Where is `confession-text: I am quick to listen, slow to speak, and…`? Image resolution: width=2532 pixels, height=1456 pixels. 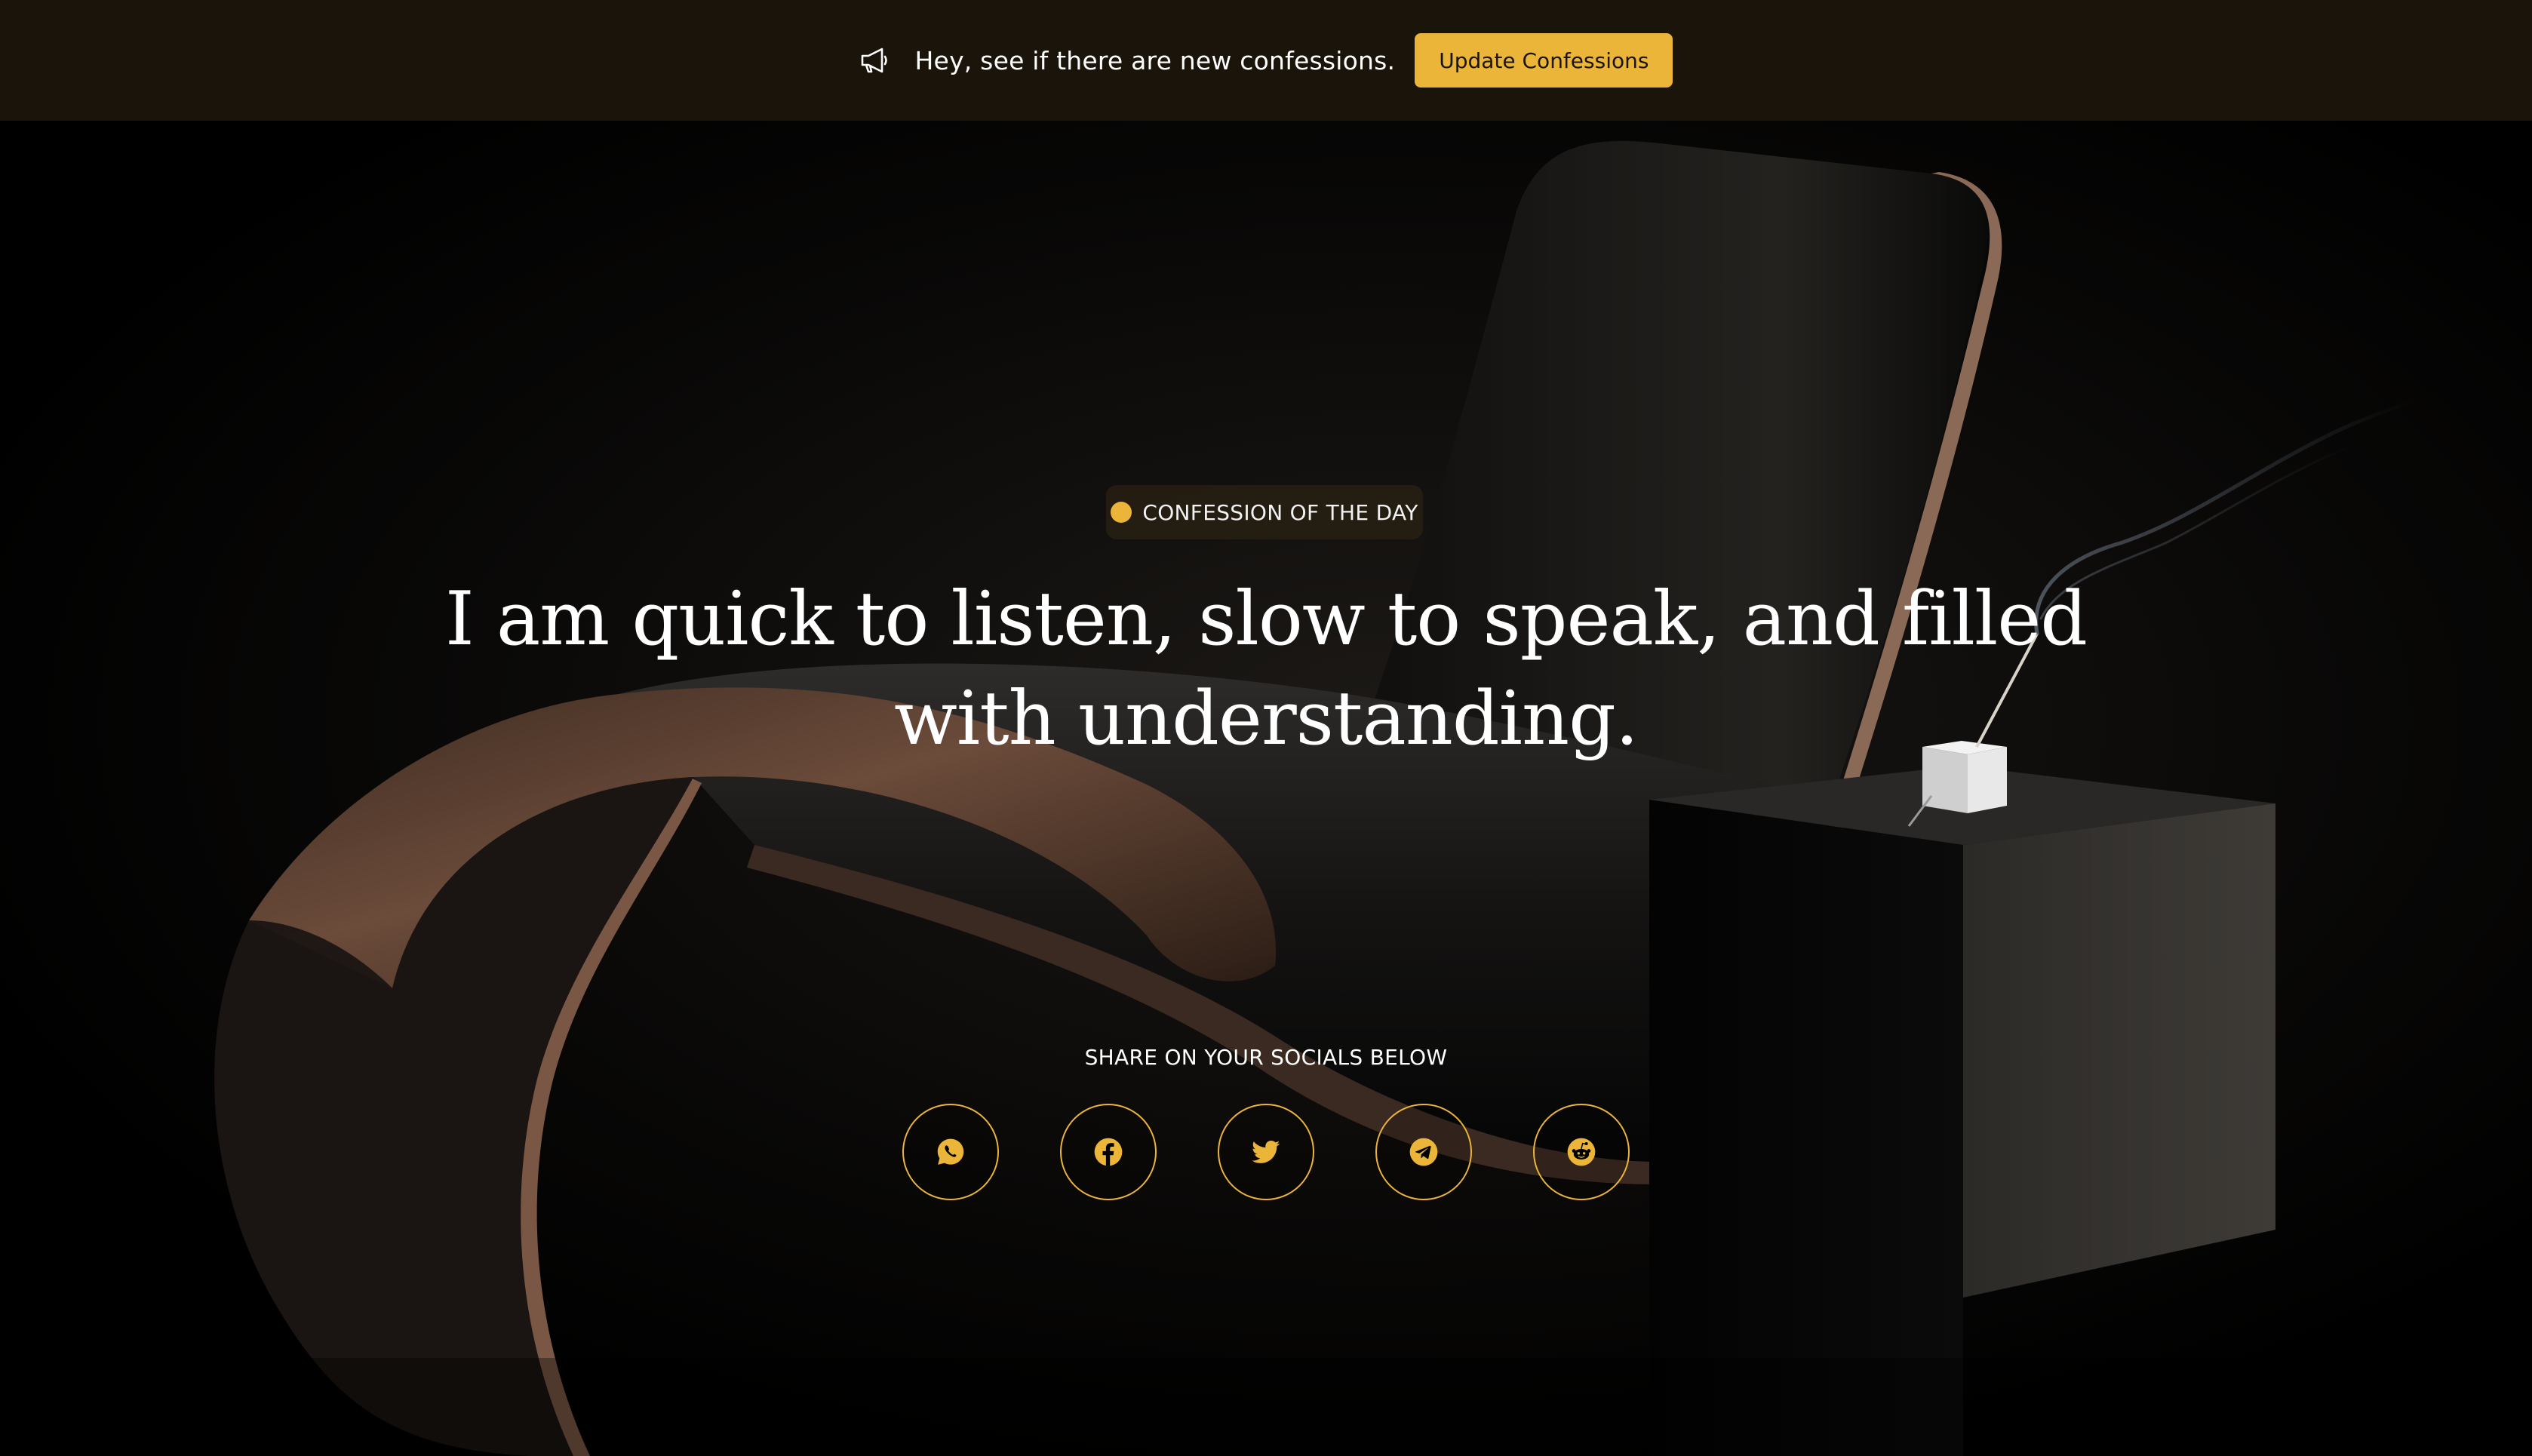 confession-text: I am quick to listen, slow to speak, and… is located at coordinates (1266, 669).